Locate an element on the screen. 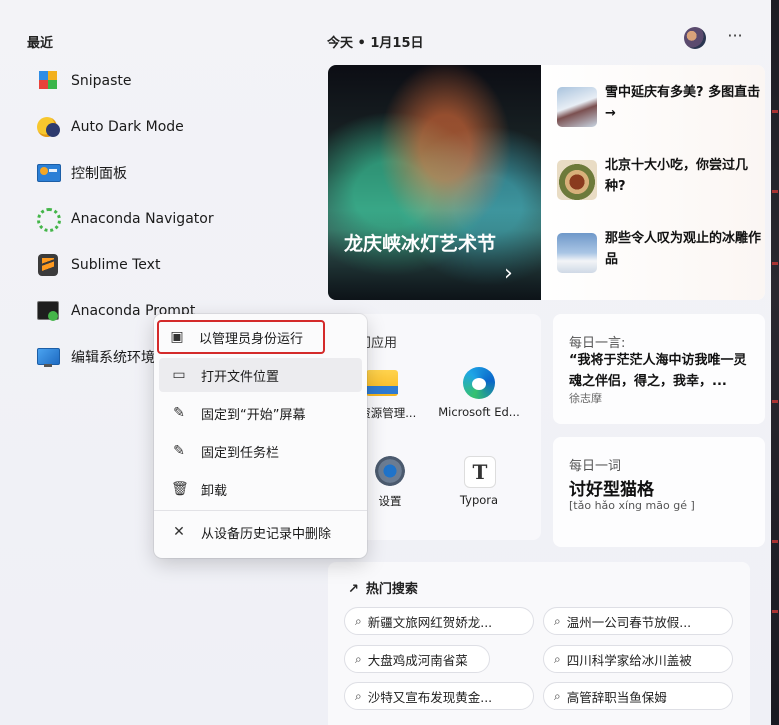 This screenshot has height=725, width=779. hot-search-text: 大盘鸡成河南省菜 is located at coordinates (417, 660).